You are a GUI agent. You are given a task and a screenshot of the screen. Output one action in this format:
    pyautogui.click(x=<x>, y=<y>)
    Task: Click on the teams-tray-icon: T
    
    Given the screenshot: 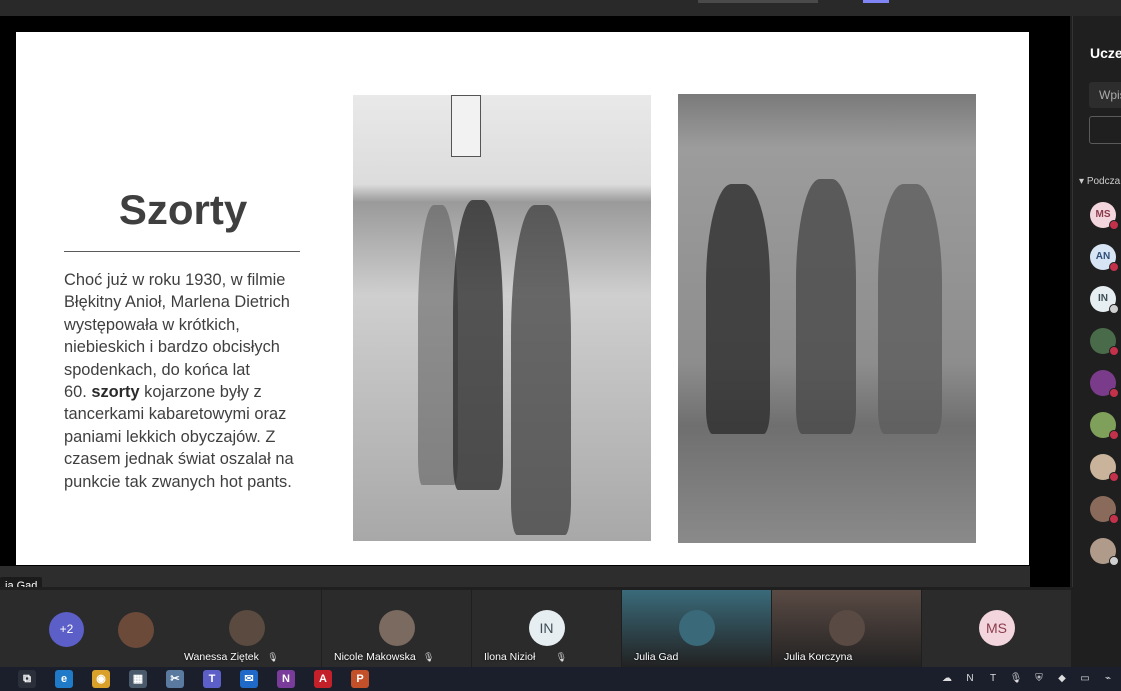 What is the action you would take?
    pyautogui.click(x=993, y=679)
    